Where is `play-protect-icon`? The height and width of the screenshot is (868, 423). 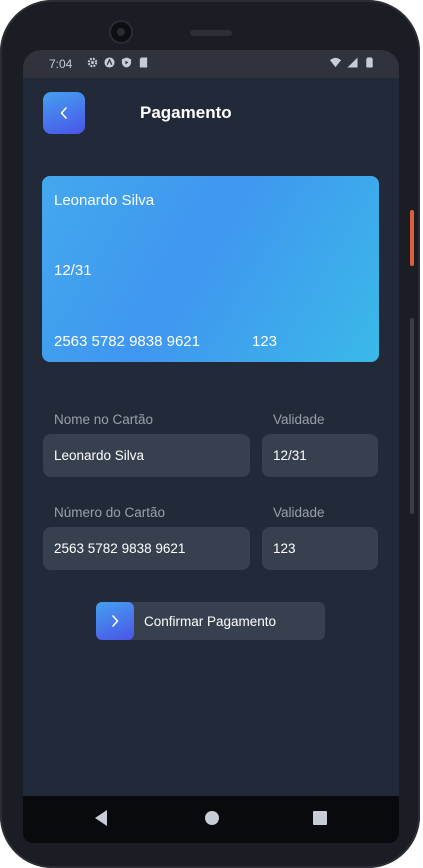
play-protect-icon is located at coordinates (126, 62).